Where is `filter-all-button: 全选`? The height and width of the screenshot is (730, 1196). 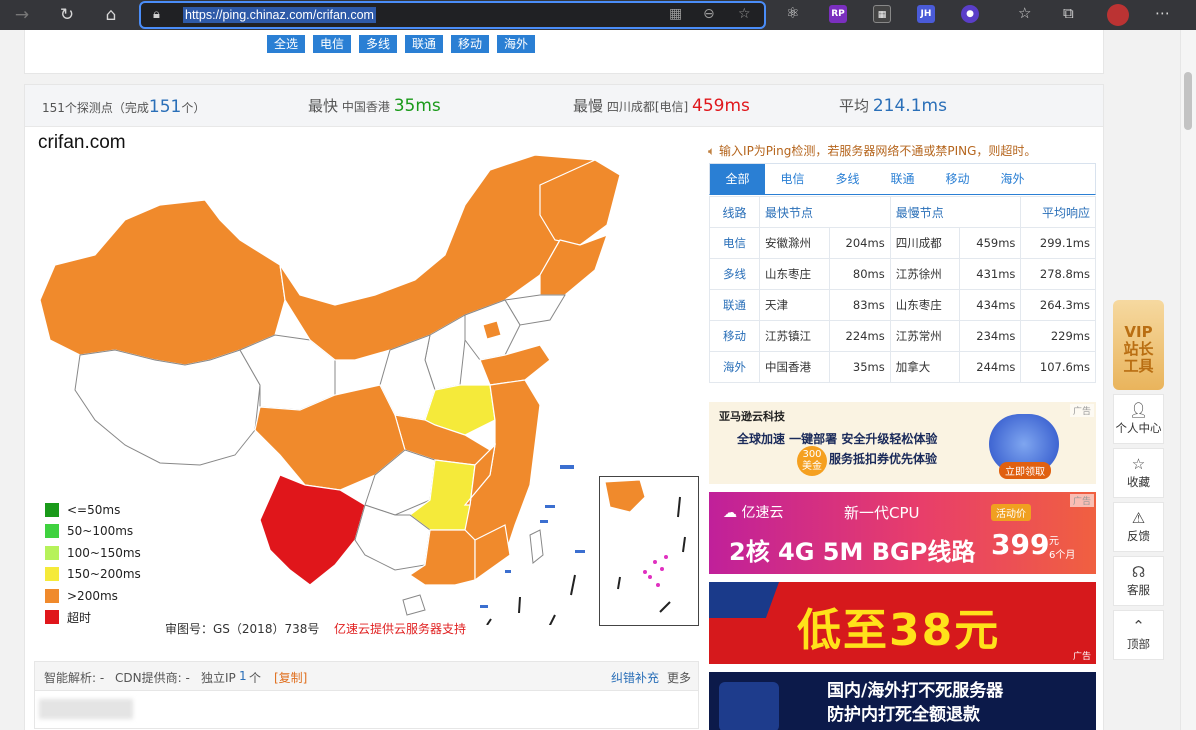
filter-all-button: 全选 is located at coordinates (286, 44).